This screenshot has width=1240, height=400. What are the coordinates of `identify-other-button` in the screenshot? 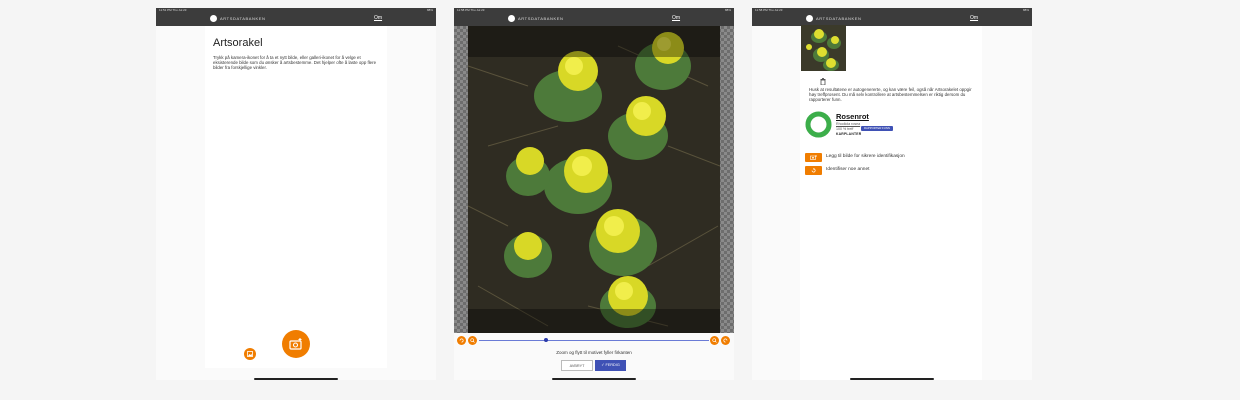 It's located at (813, 170).